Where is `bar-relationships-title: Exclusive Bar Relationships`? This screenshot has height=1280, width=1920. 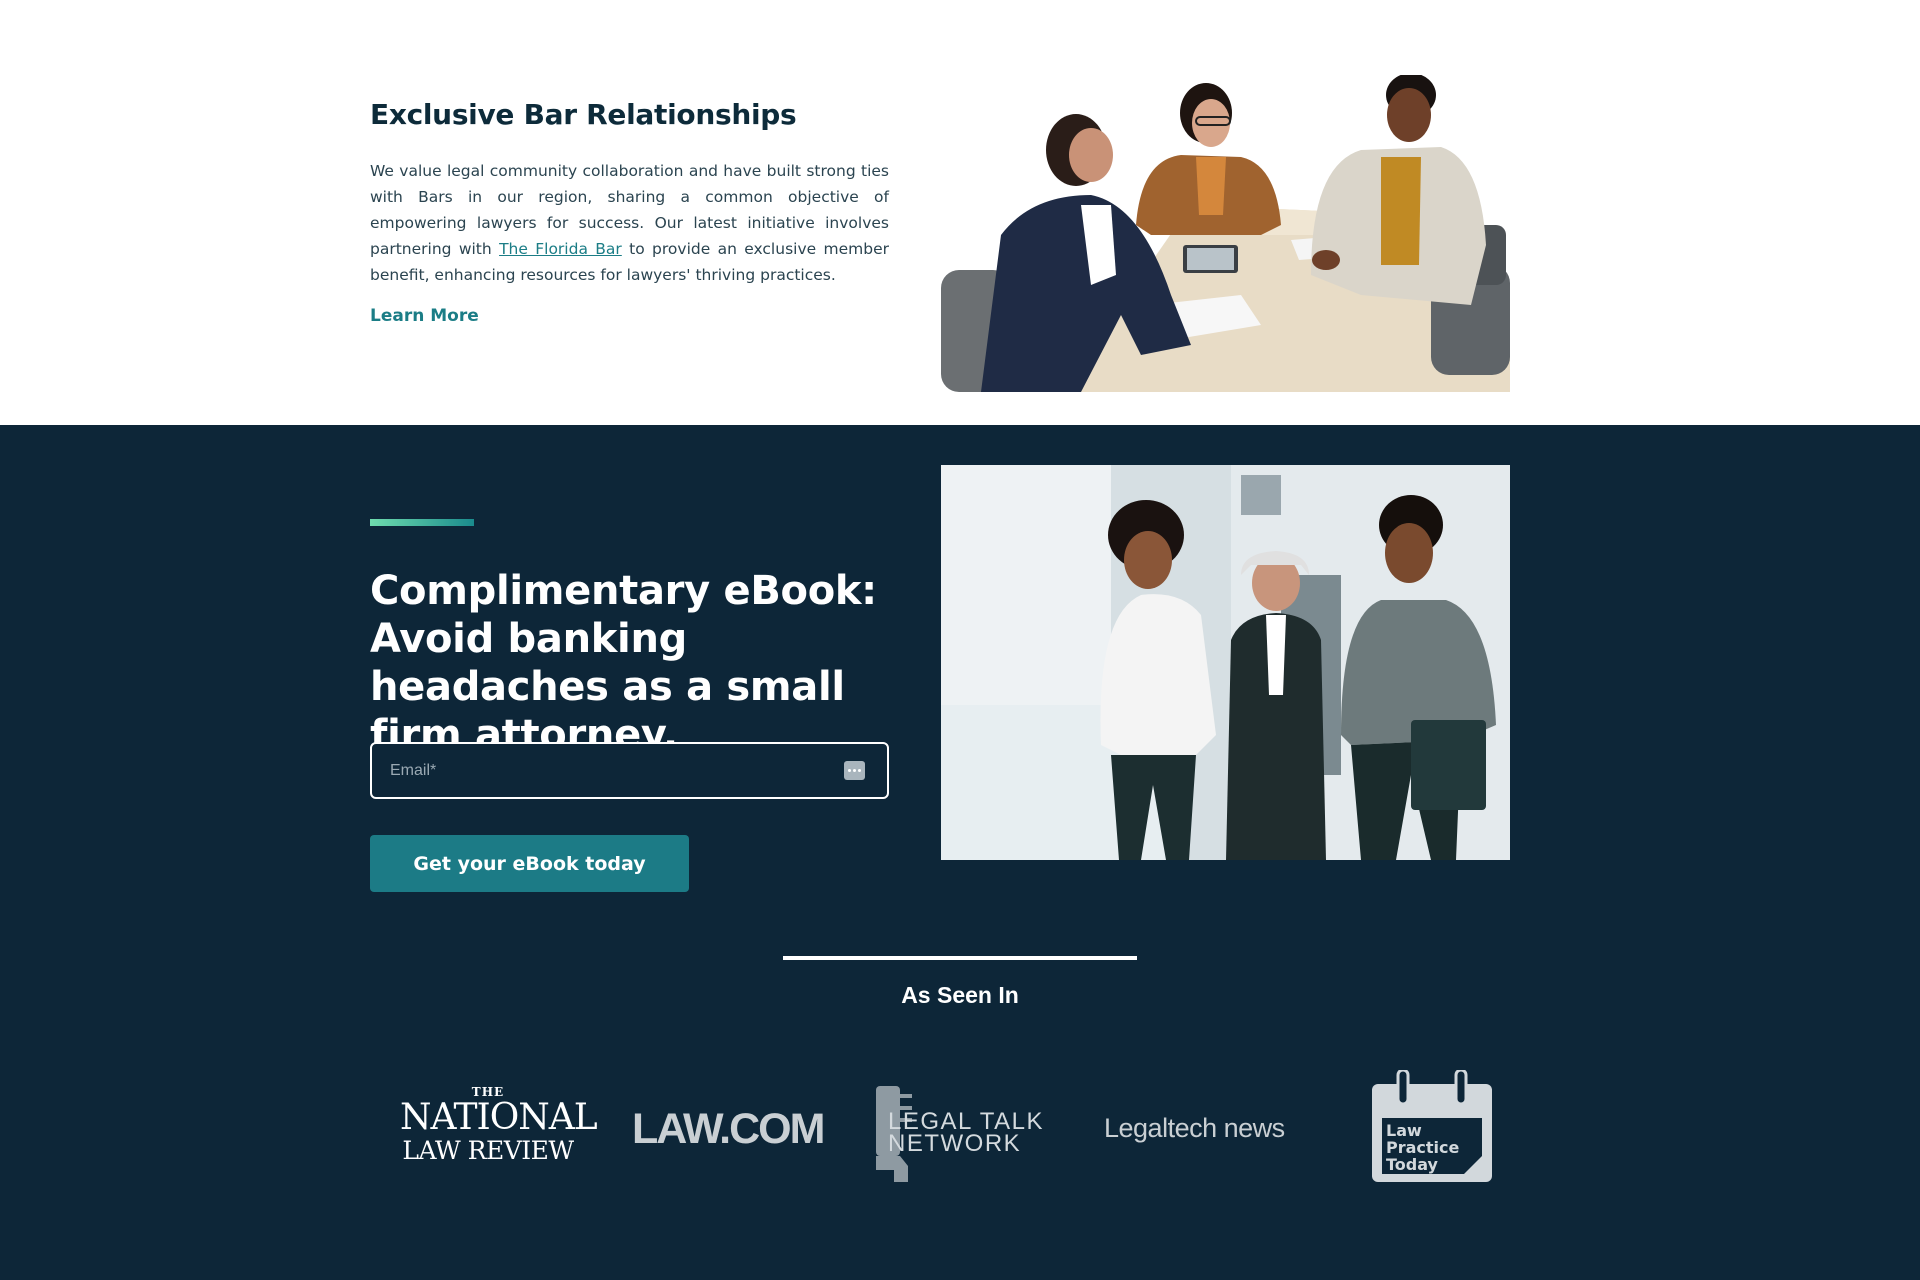
bar-relationships-title: Exclusive Bar Relationships is located at coordinates (583, 114).